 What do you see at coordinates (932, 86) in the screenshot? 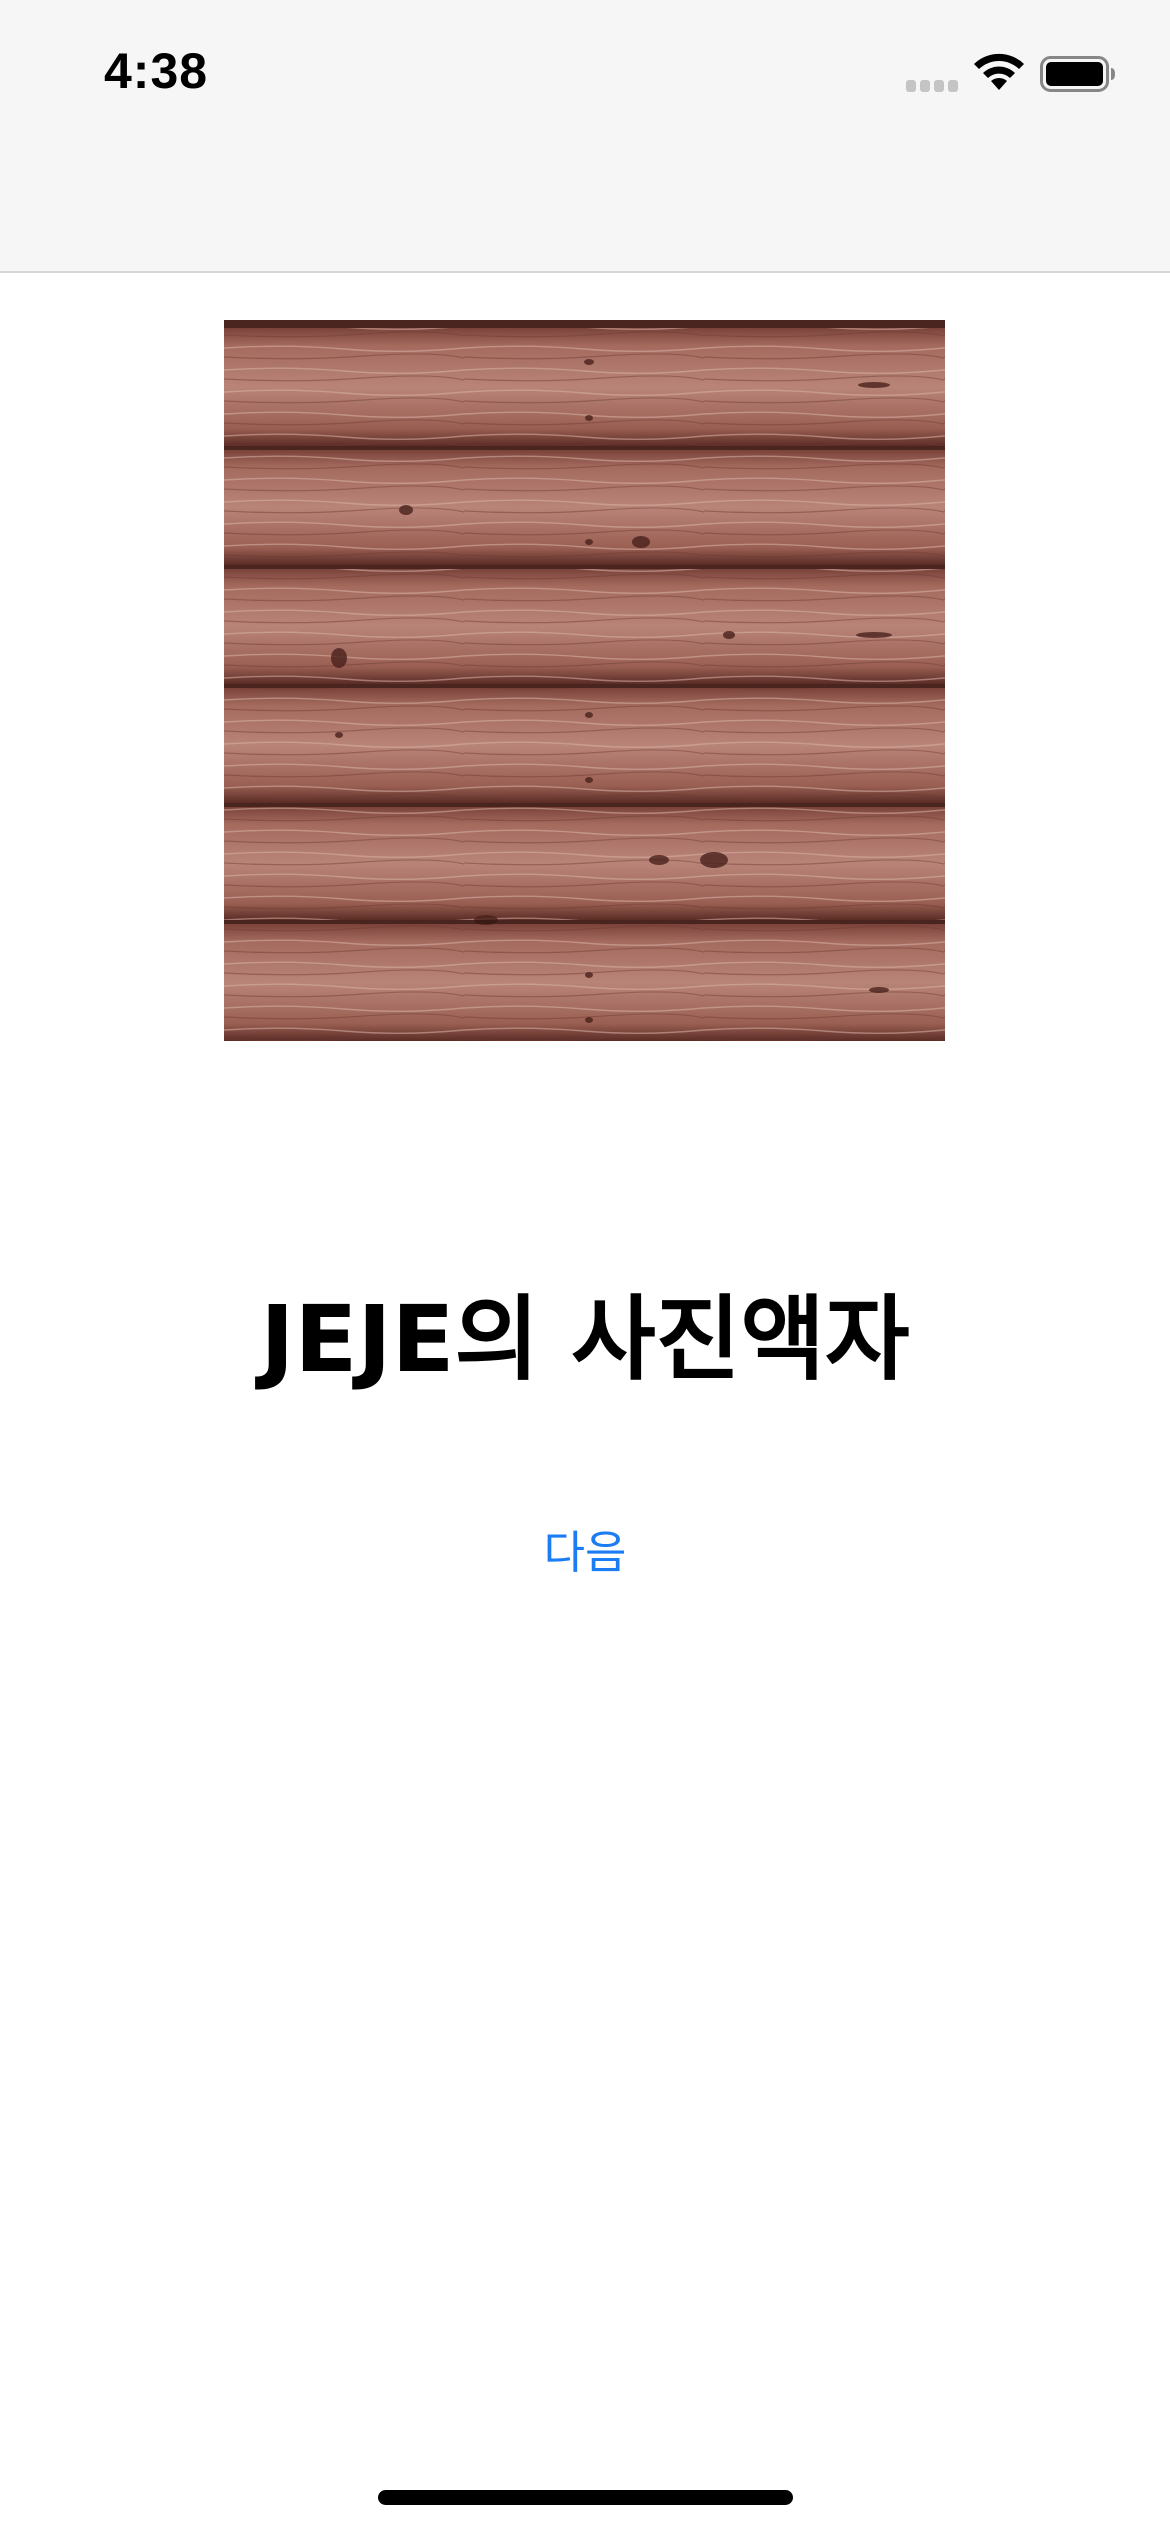
I see `cellular-signal-icon` at bounding box center [932, 86].